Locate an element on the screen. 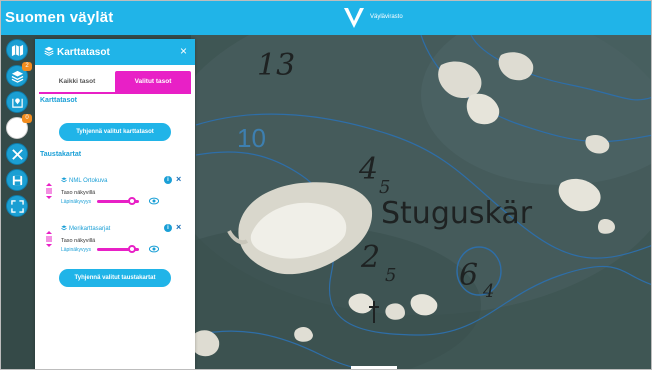  tools-icon is located at coordinates (17, 154).